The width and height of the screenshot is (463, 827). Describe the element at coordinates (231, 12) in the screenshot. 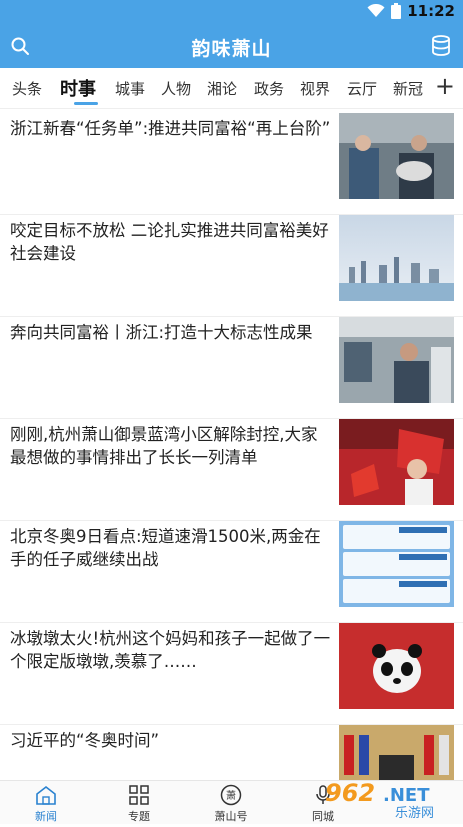

I see `status-bar: 11:22` at that location.